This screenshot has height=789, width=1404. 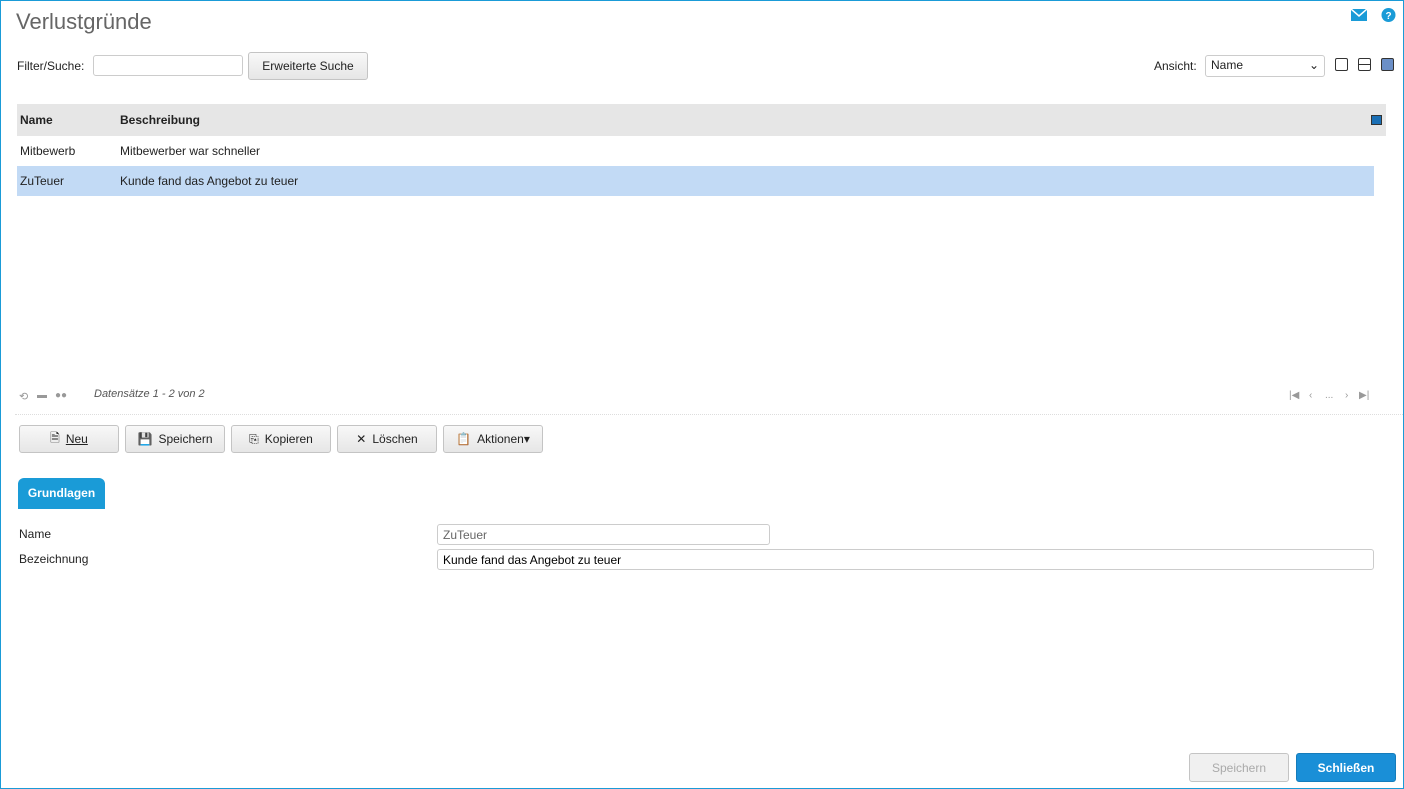 I want to click on new-label: Neu, so click(x=76, y=439).